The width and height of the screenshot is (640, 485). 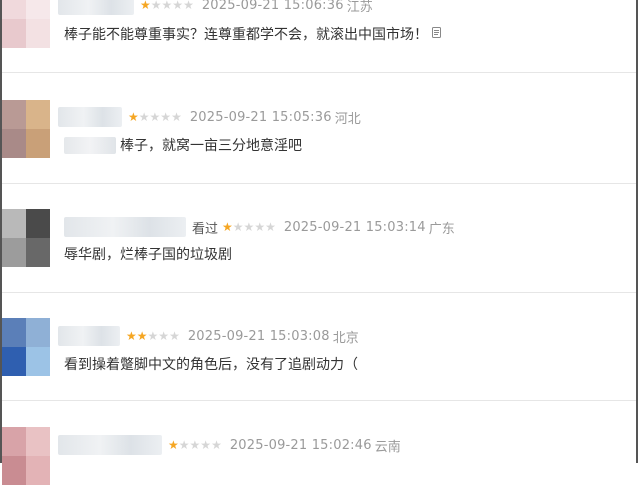 What do you see at coordinates (387, 447) in the screenshot?
I see `review-location: 云南` at bounding box center [387, 447].